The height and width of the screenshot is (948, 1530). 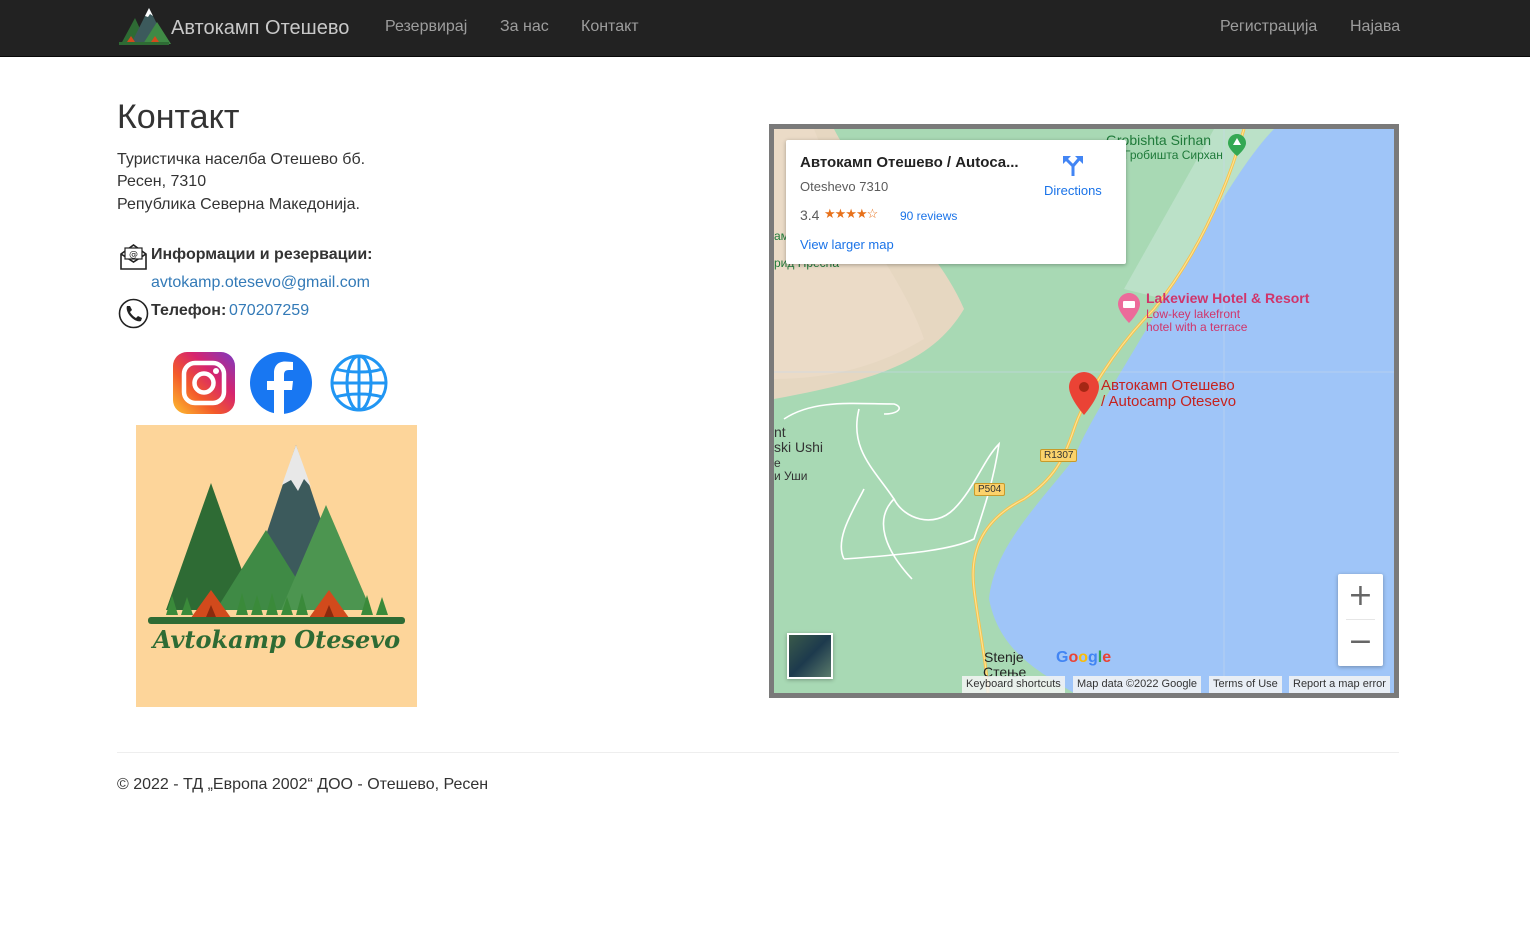 I want to click on zoom-out-button: −, so click(x=1360, y=643).